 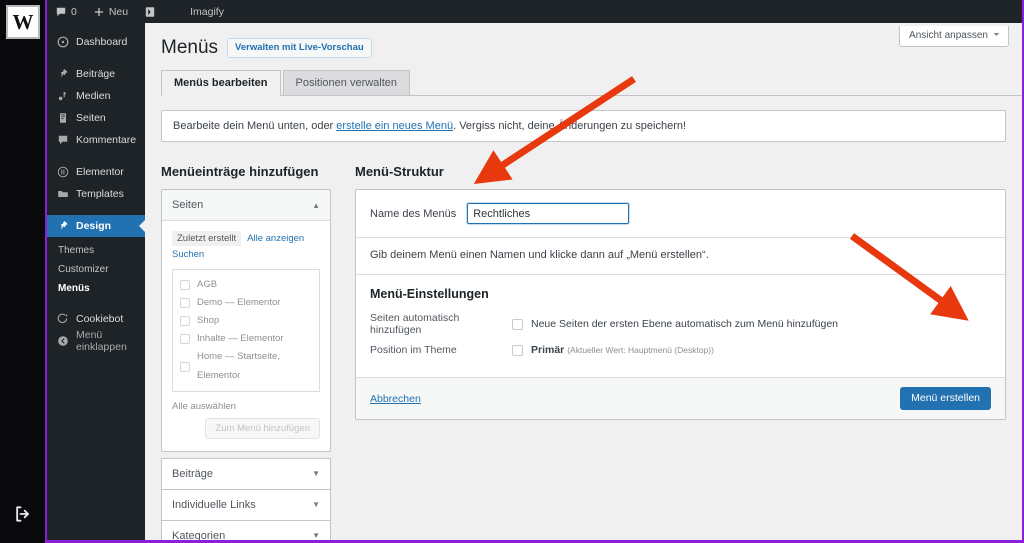 I want to click on logout-icon, so click(x=23, y=514).